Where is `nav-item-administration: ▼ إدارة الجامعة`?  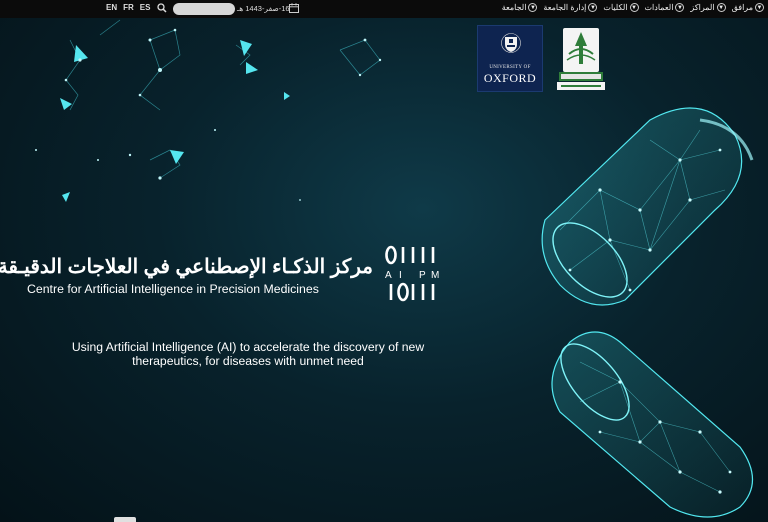
nav-item-administration: ▼ إدارة الجامعة is located at coordinates (570, 7).